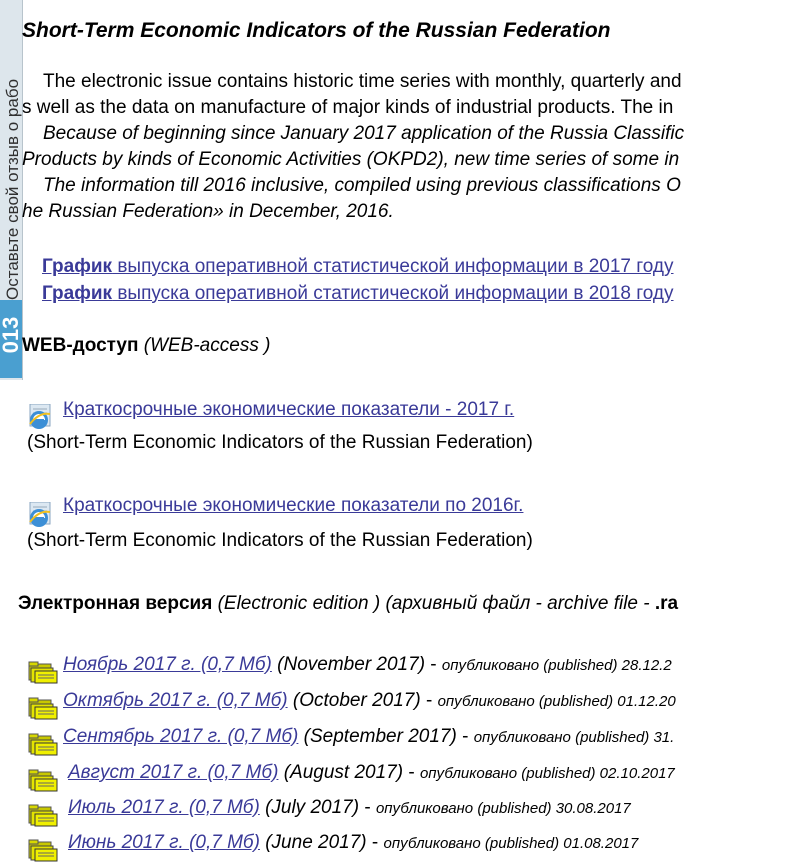  Describe the element at coordinates (80, 345) in the screenshot. I see `web-section-title: WEB-доступ` at that location.